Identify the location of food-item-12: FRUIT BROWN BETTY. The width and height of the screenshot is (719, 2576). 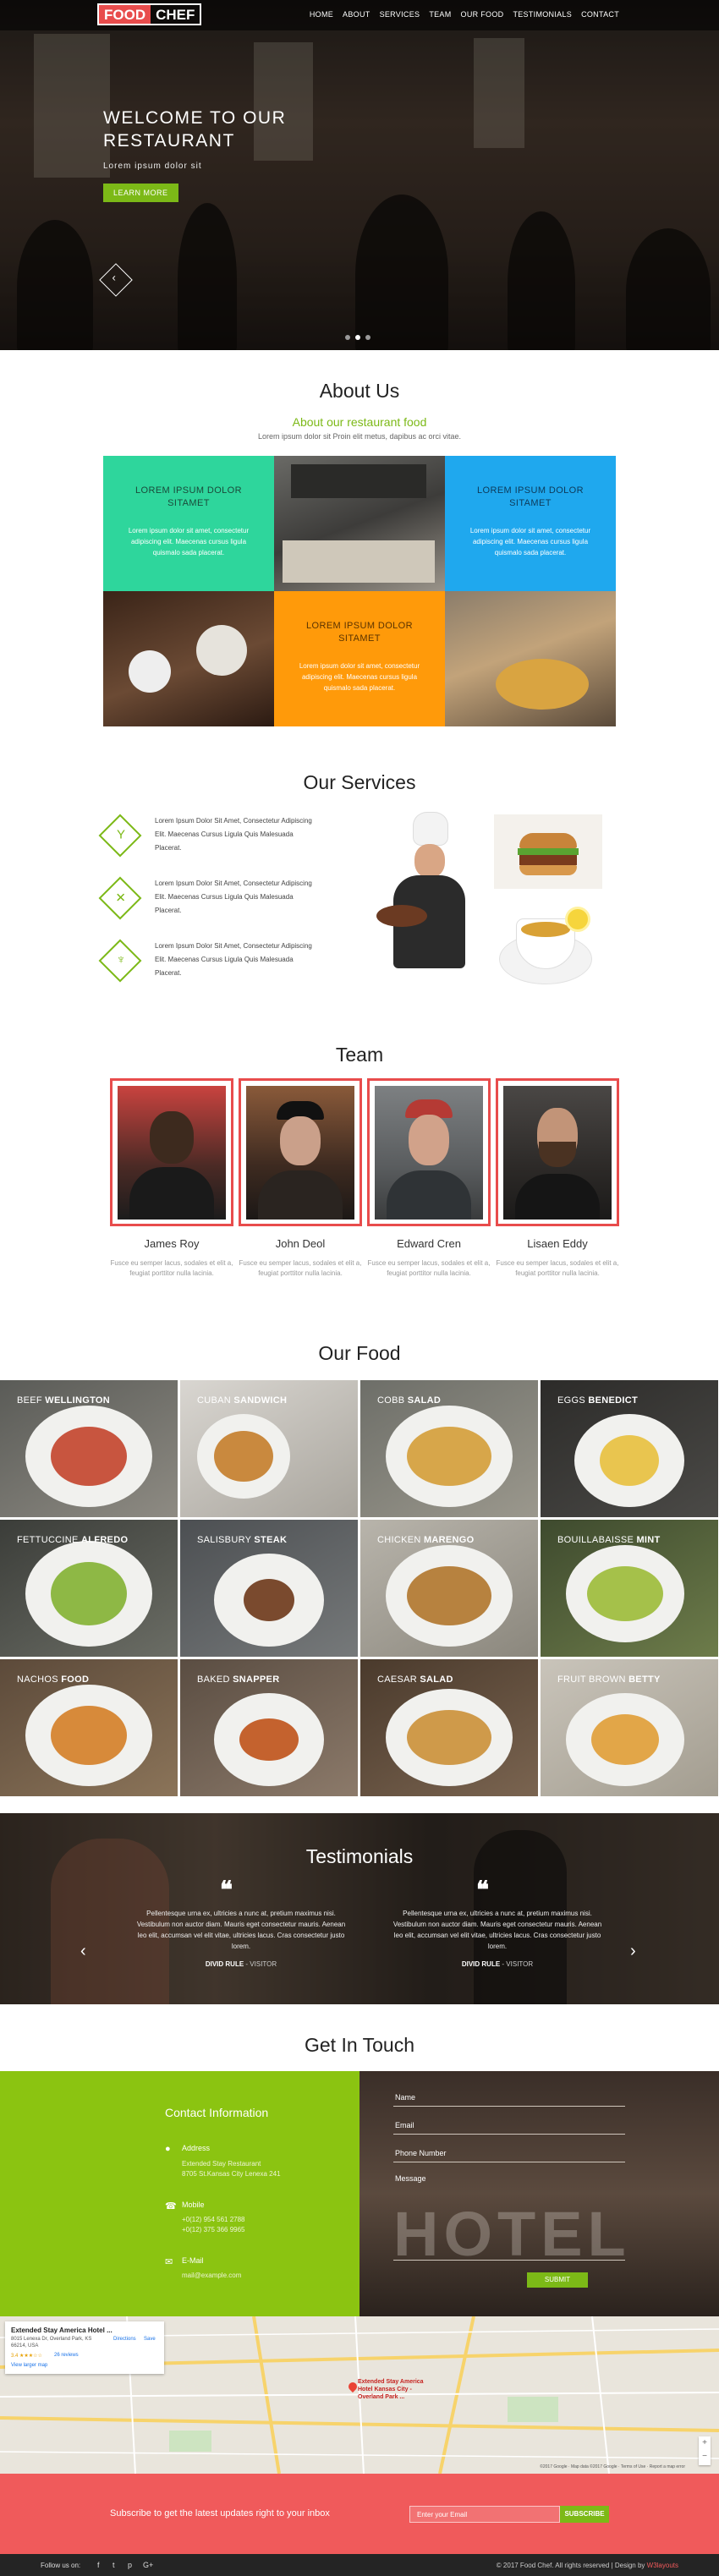
(629, 1727).